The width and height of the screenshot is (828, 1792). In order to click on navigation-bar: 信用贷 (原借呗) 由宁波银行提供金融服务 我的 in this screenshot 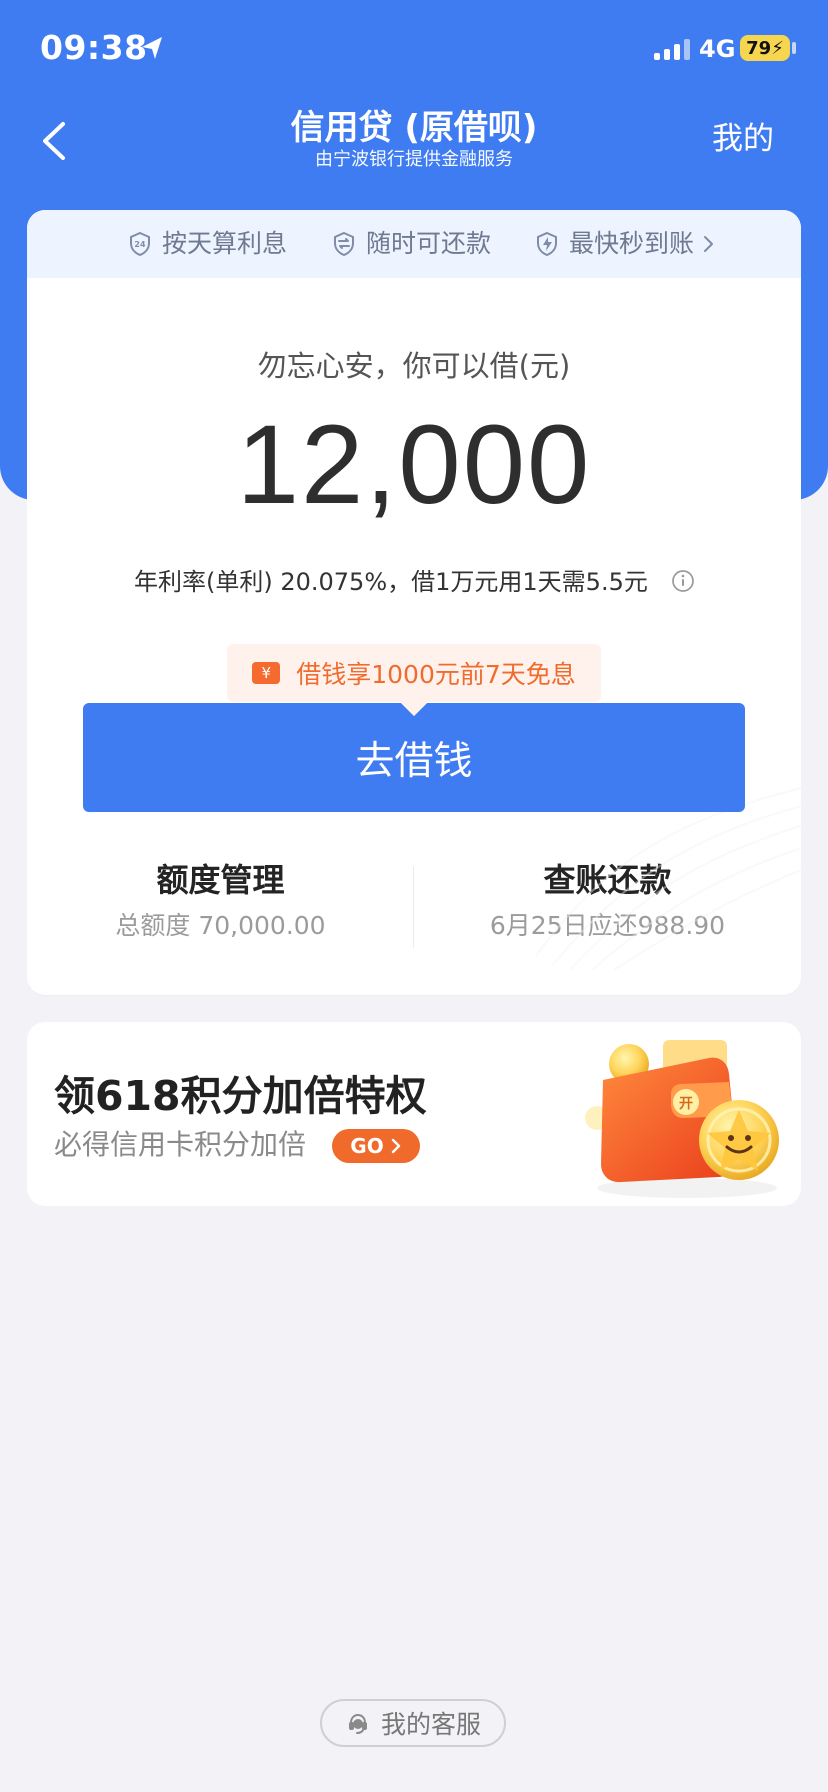, I will do `click(414, 146)`.